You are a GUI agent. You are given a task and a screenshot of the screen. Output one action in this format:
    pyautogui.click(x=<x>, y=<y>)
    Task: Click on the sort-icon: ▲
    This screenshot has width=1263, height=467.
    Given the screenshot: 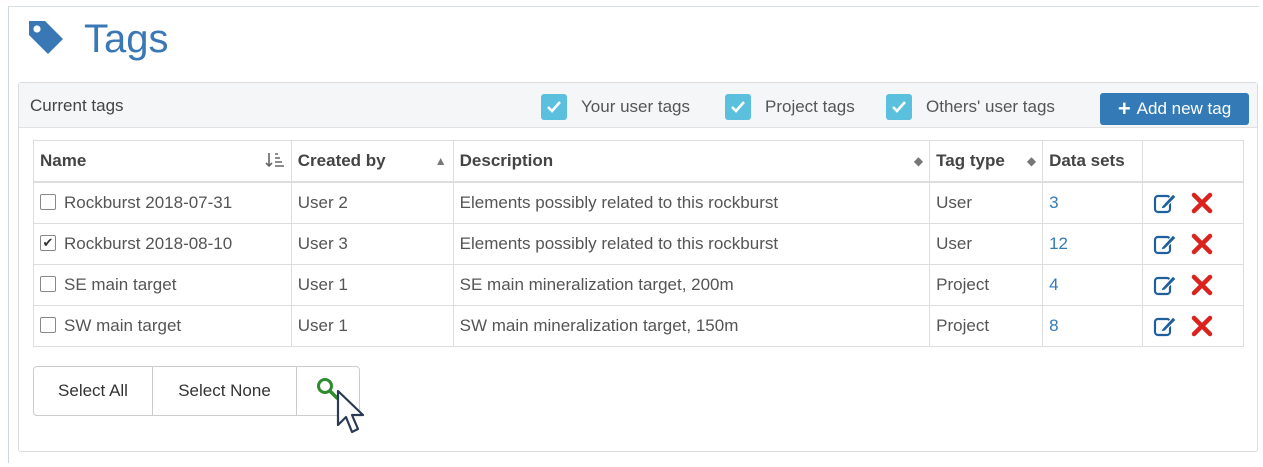 What is the action you would take?
    pyautogui.click(x=440, y=161)
    